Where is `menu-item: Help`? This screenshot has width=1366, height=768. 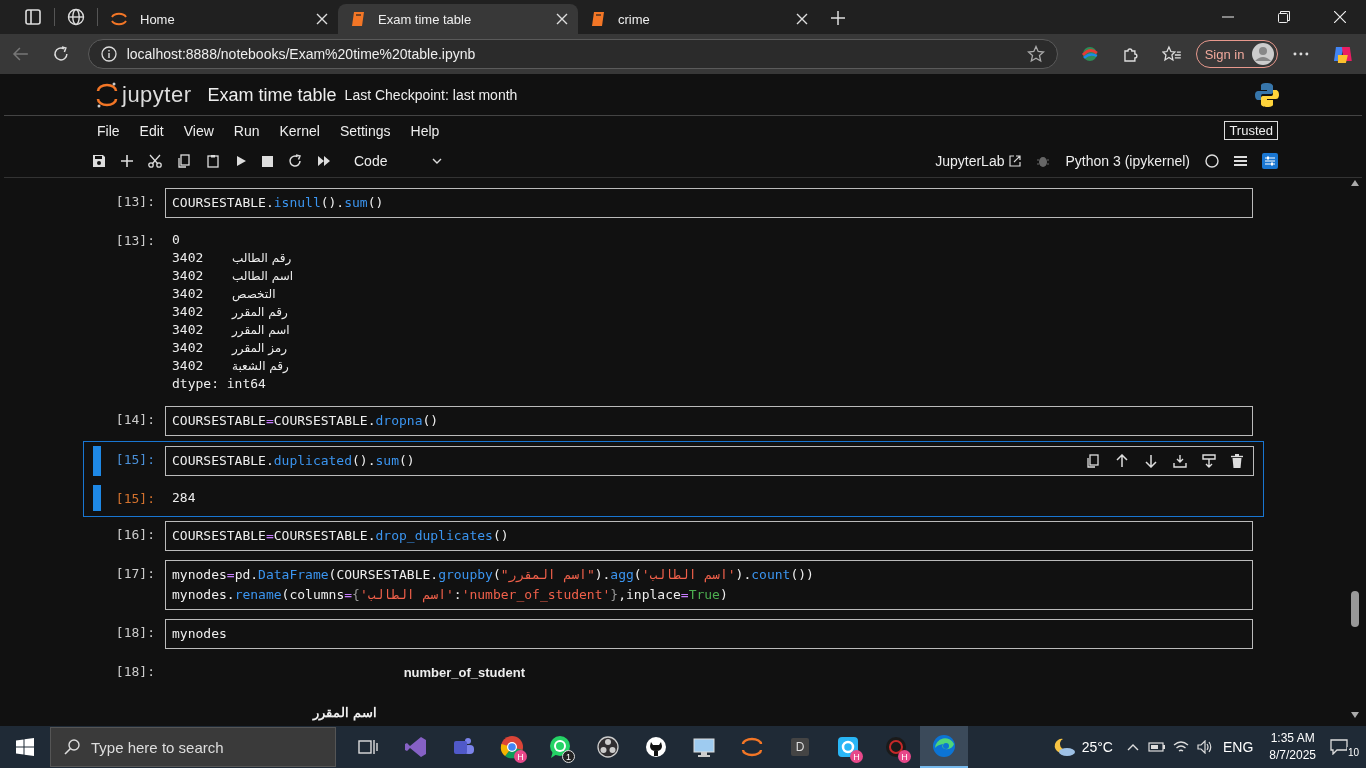 menu-item: Help is located at coordinates (425, 130).